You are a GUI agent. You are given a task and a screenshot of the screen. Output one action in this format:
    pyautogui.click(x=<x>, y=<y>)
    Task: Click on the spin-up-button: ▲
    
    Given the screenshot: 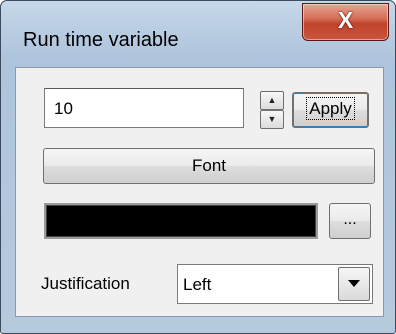 What is the action you would take?
    pyautogui.click(x=272, y=100)
    